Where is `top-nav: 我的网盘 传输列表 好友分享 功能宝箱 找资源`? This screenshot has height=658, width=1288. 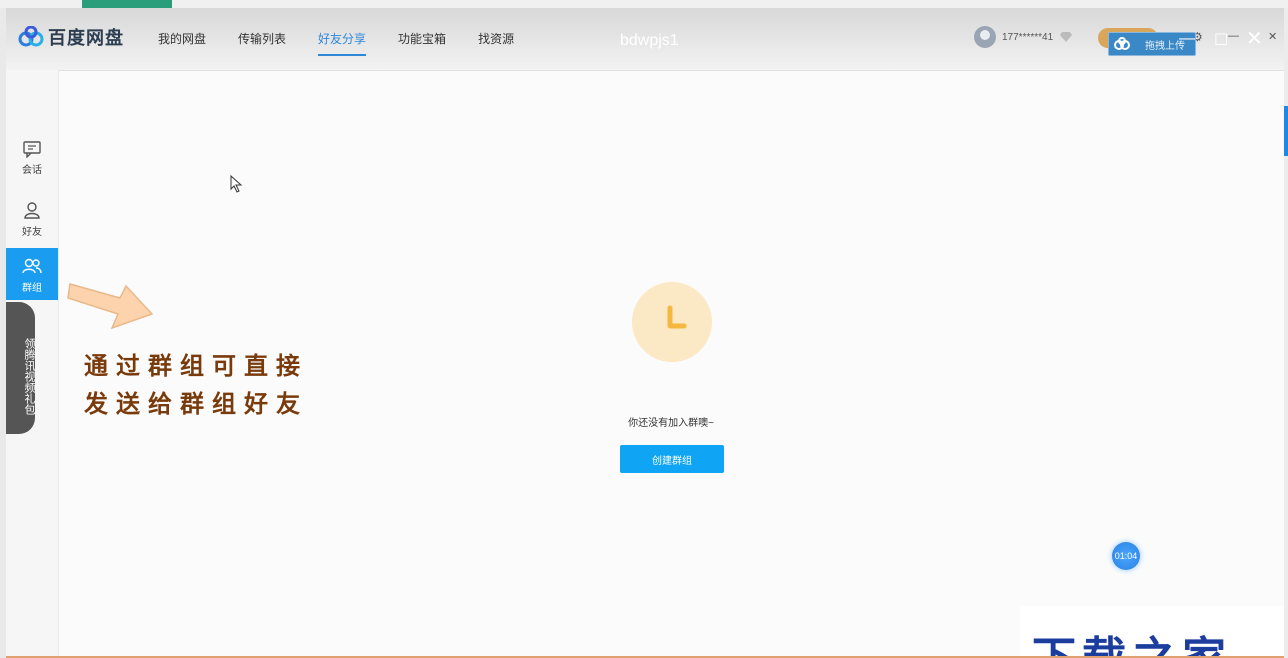 top-nav: 我的网盘 传输列表 好友分享 功能宝箱 找资源 is located at coordinates (352, 43).